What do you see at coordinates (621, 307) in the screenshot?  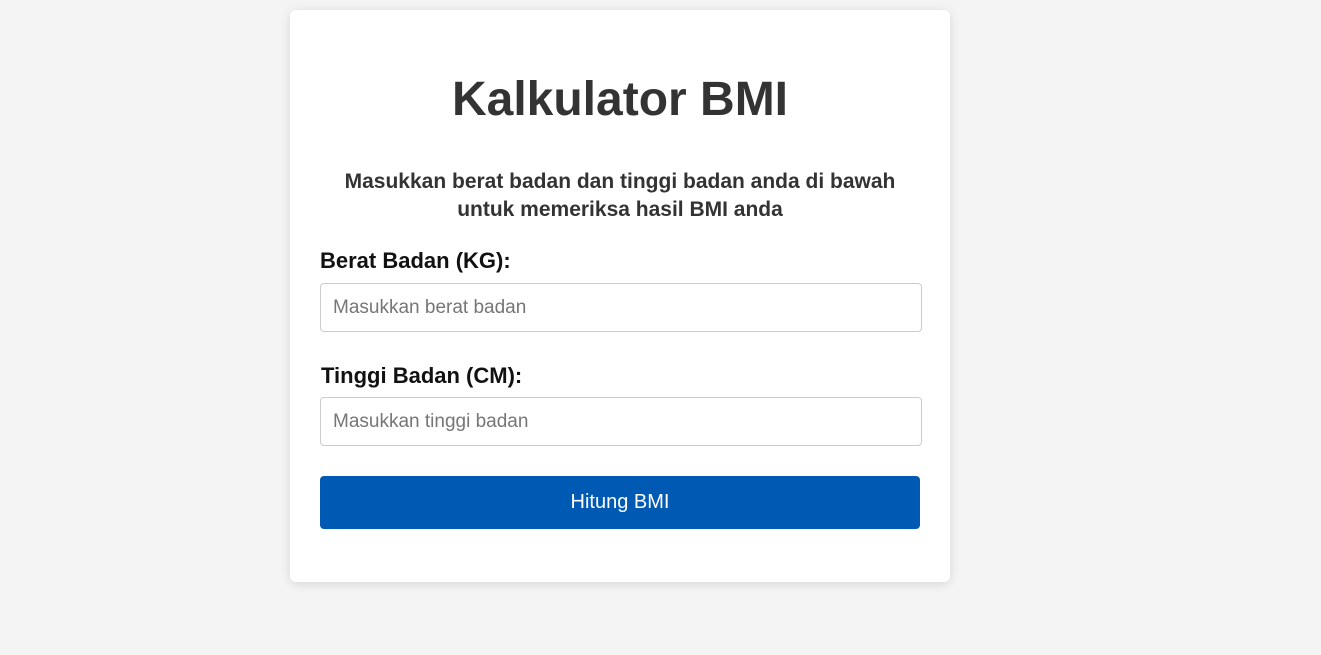 I see `weight-input` at bounding box center [621, 307].